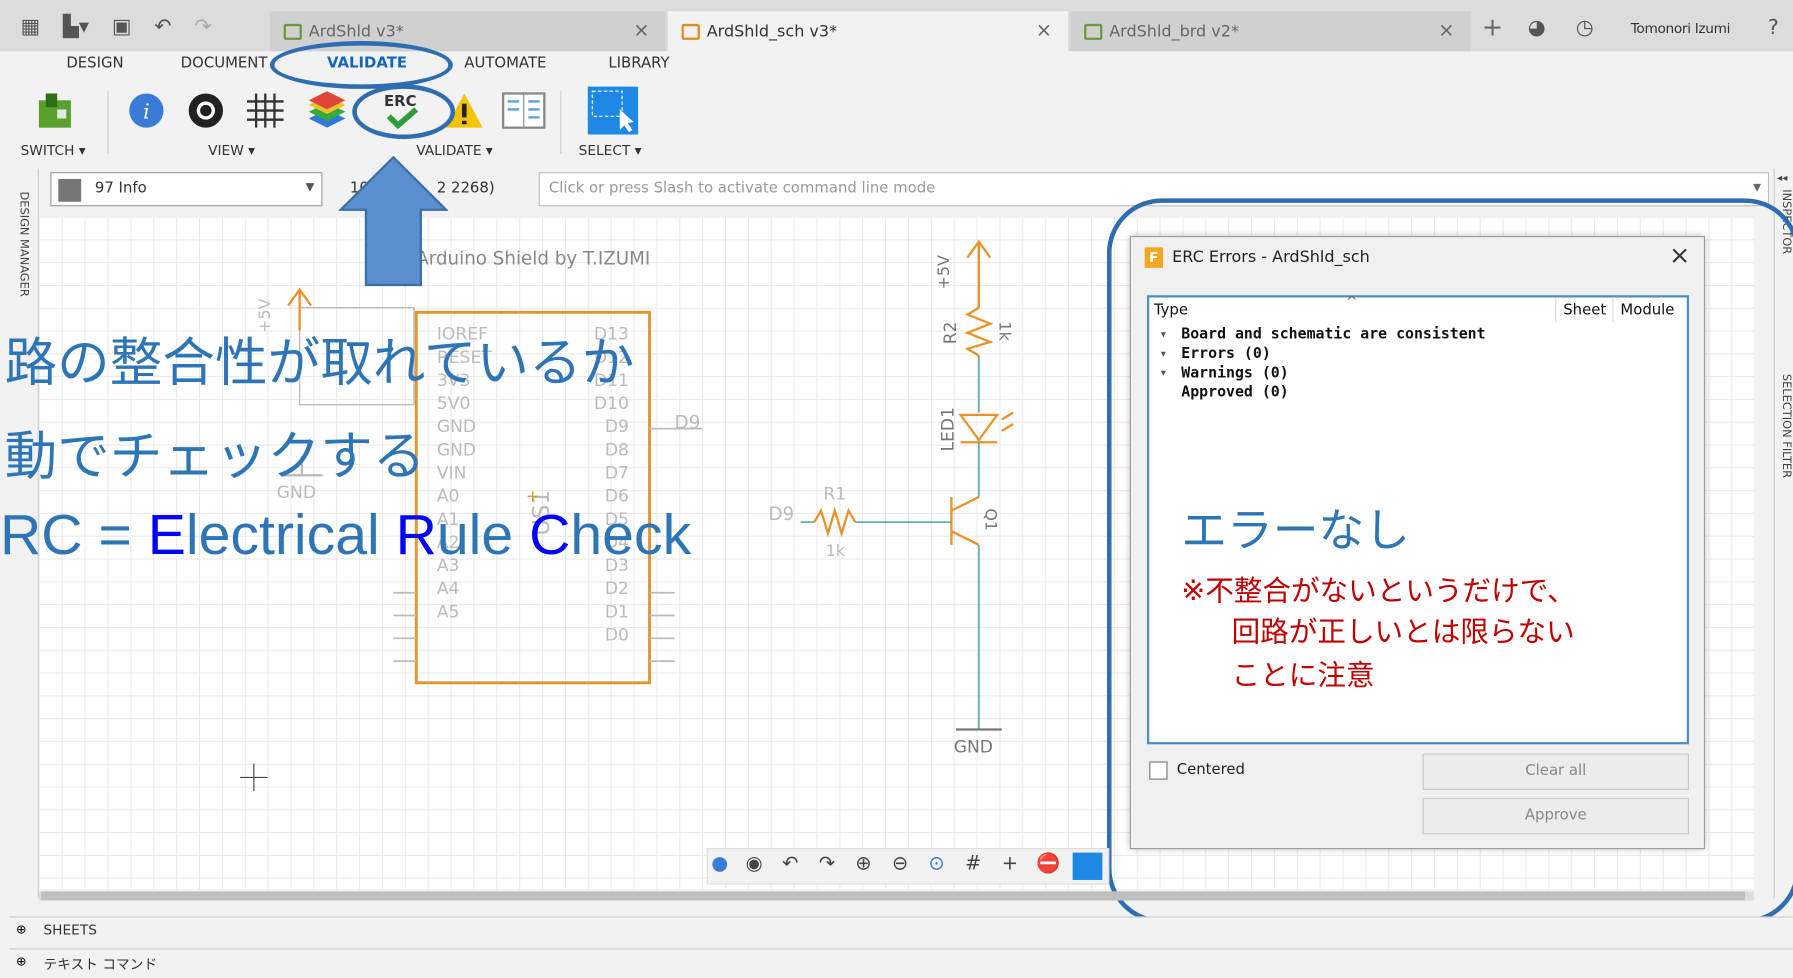 The width and height of the screenshot is (1793, 978). Describe the element at coordinates (483, 534) in the screenshot. I see `erc-word-rule: ule` at that location.